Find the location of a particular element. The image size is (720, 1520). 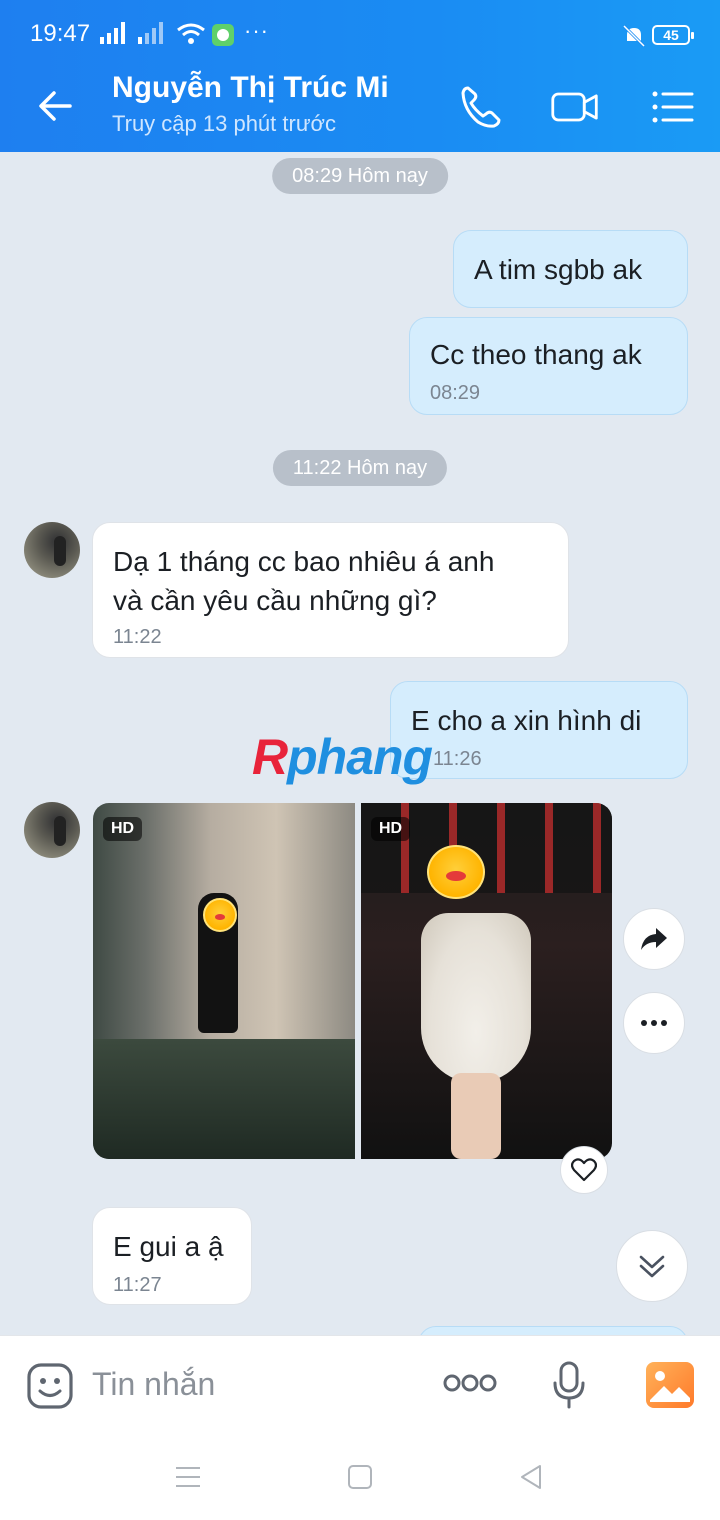

react-button is located at coordinates (584, 1170).